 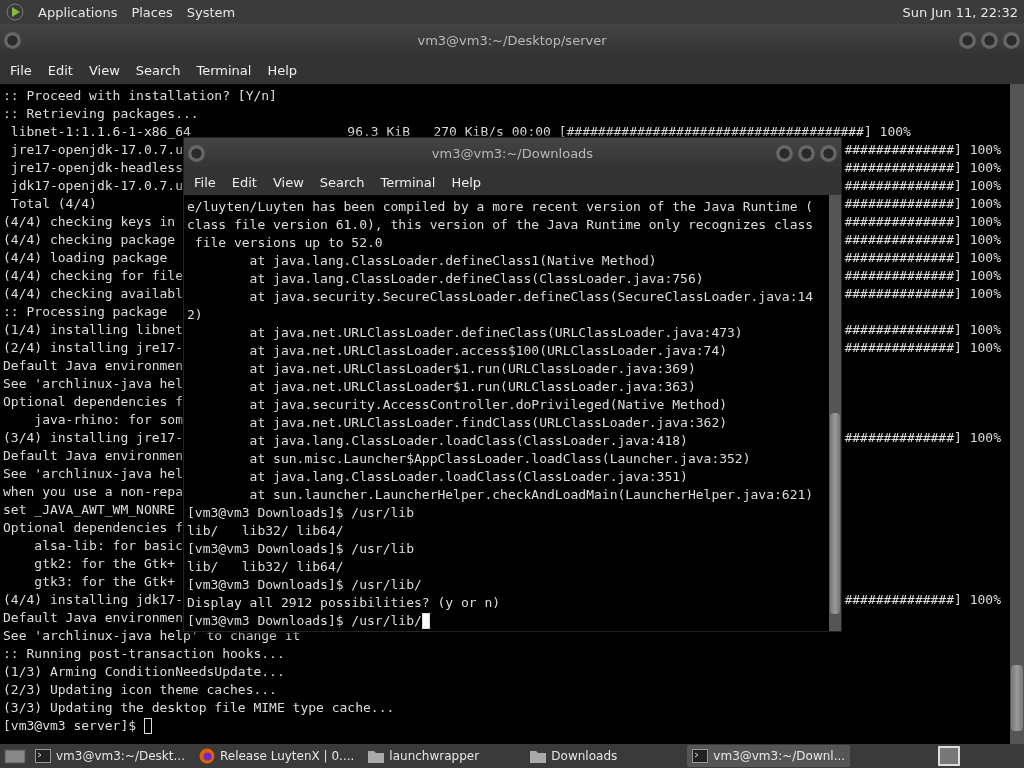 I want to click on window-title: vm3@vm3:~/Downloads, so click(x=512, y=153).